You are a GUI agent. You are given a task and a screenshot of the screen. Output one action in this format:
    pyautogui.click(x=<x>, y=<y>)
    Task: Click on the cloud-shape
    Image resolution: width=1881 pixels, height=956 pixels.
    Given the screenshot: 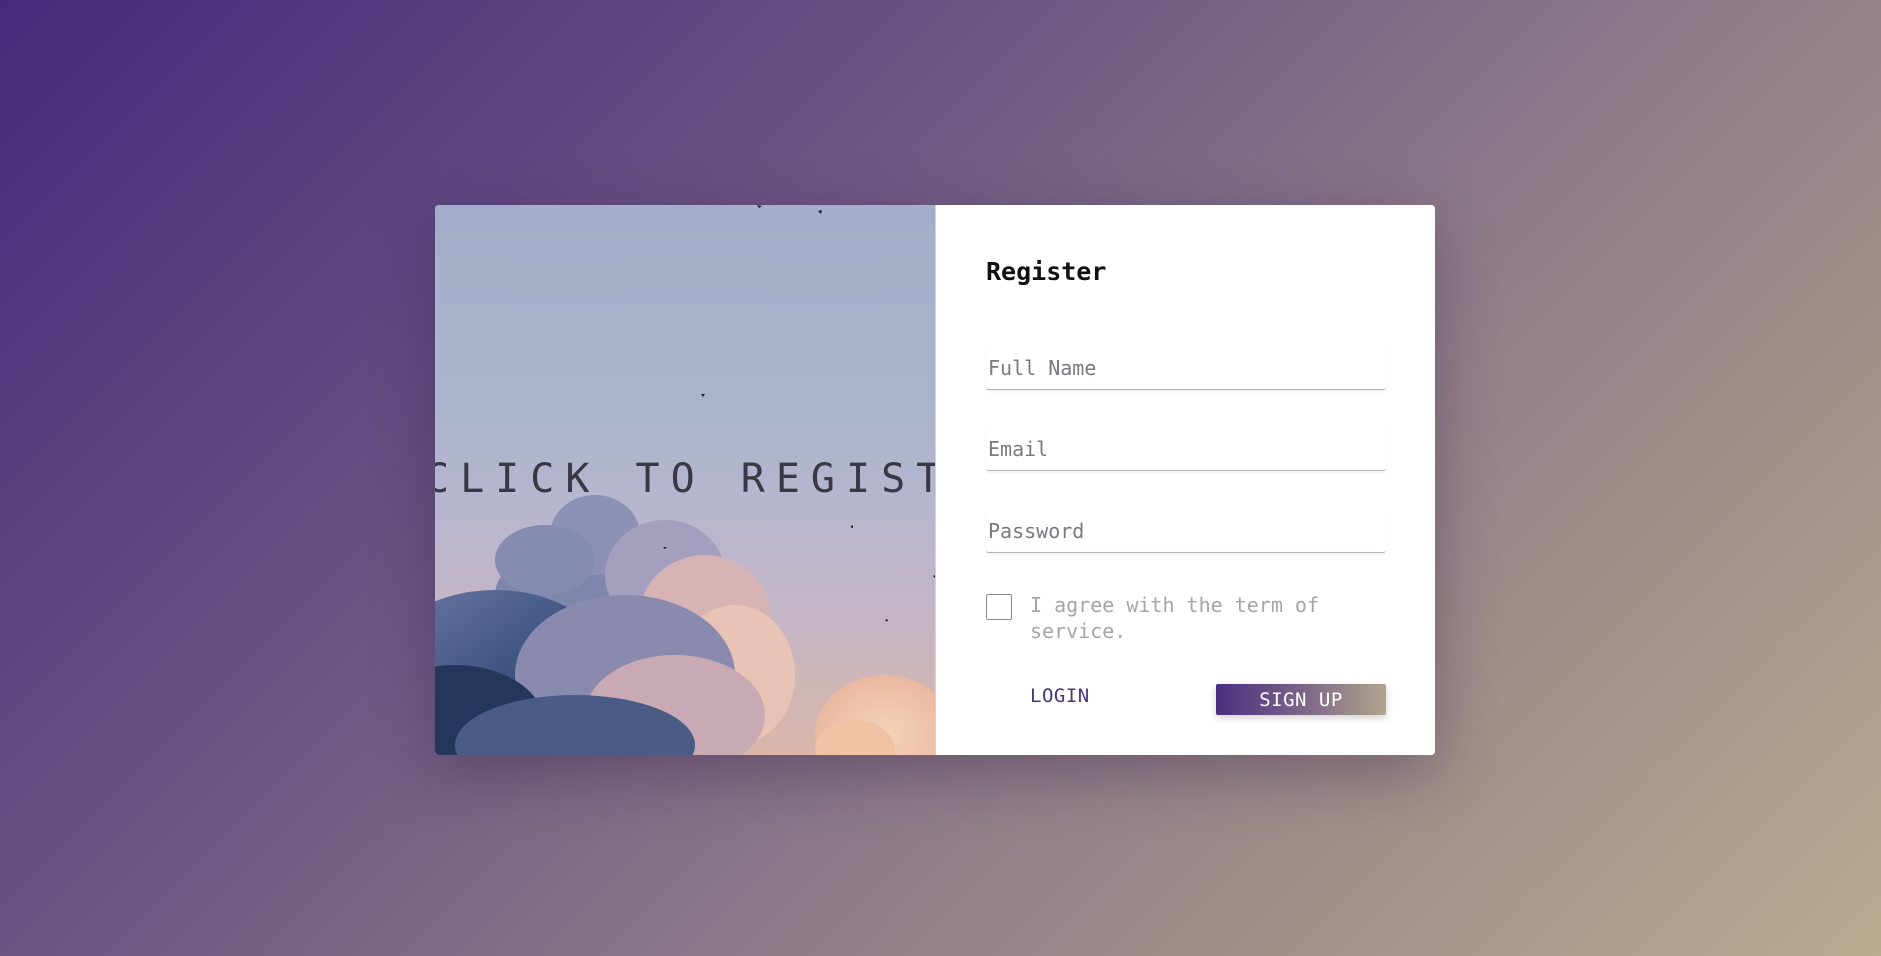 What is the action you would take?
    pyautogui.click(x=685, y=625)
    